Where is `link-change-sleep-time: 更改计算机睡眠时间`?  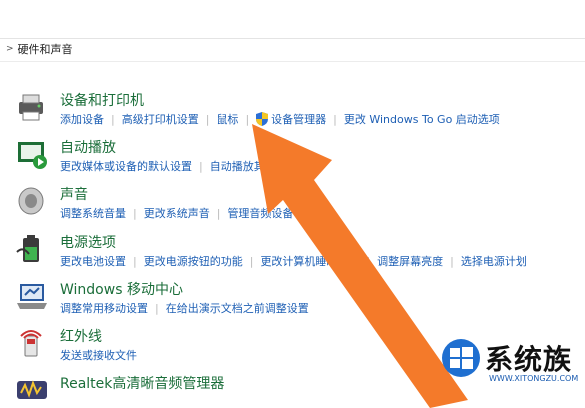
link-change-sleep-time: 更改计算机睡眠时间 is located at coordinates (309, 261).